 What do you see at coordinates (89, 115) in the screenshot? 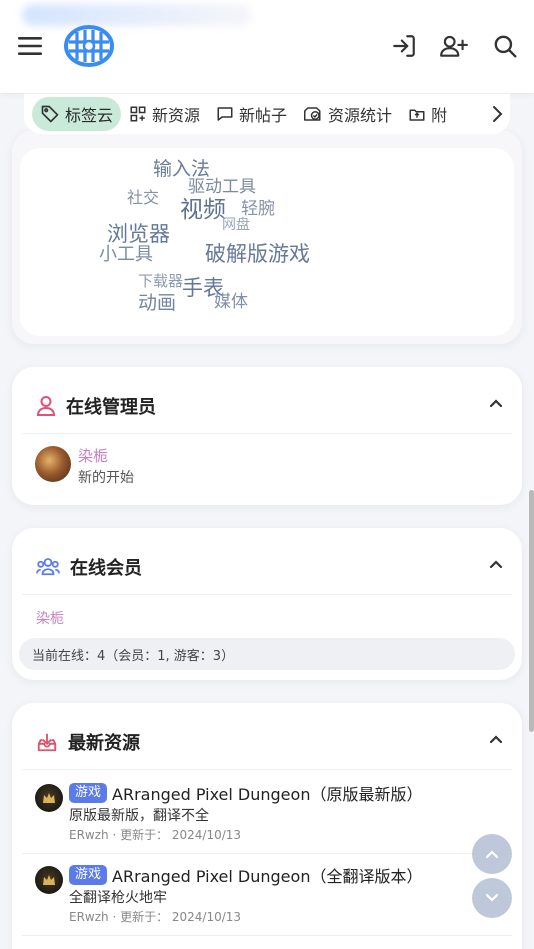
I see `tab-label: 标签云` at bounding box center [89, 115].